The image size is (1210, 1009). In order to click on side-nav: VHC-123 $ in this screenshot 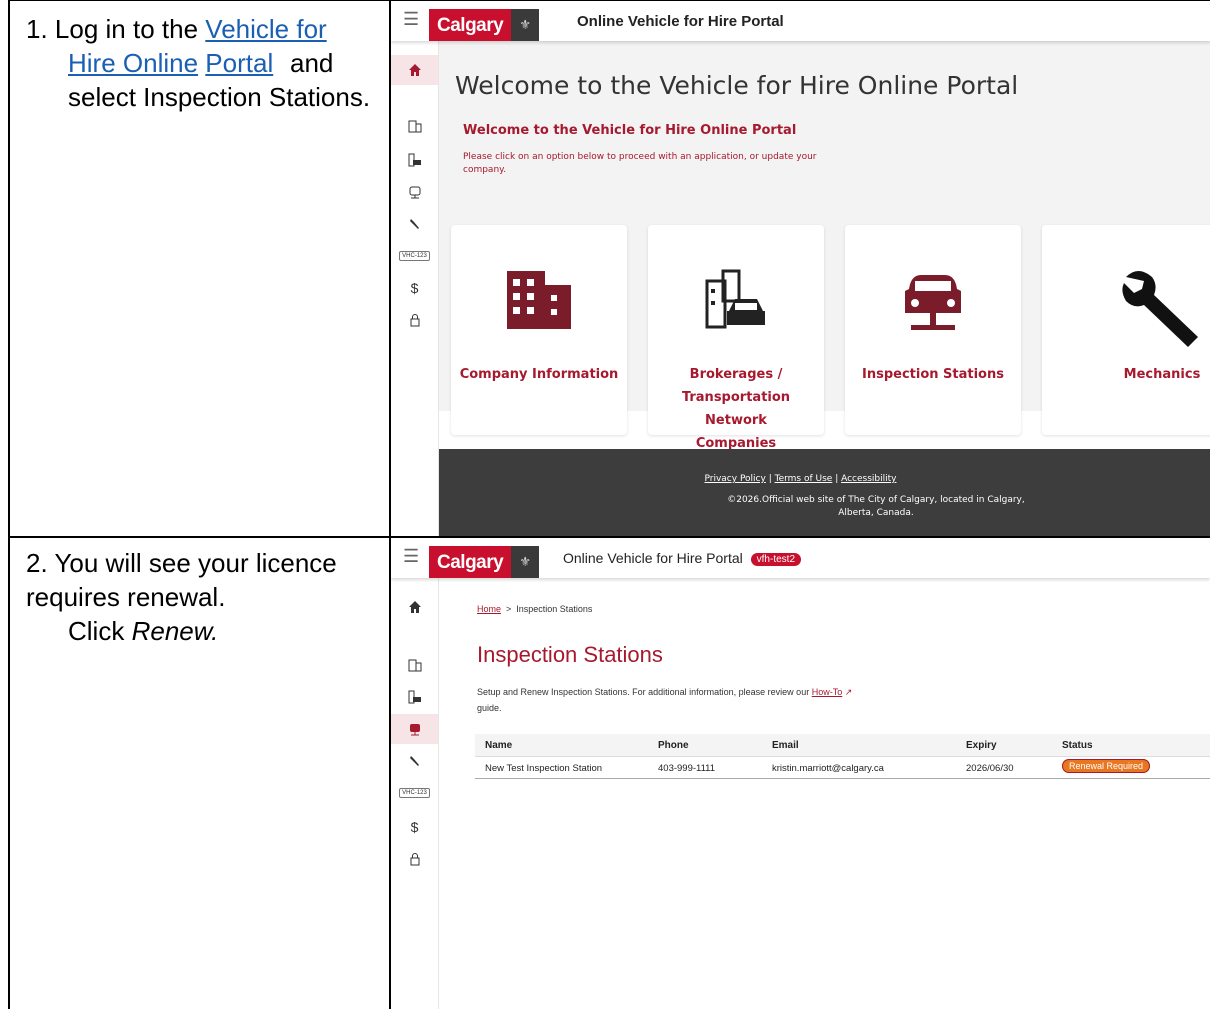, I will do `click(415, 288)`.